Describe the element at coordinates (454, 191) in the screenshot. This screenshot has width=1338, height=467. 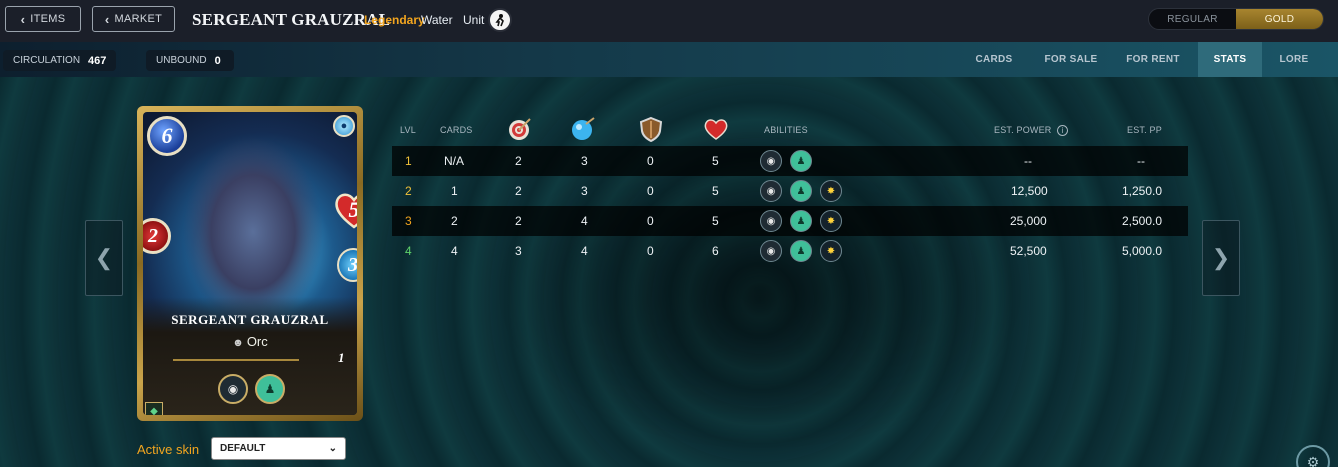
I see `cards-cell: 1` at that location.